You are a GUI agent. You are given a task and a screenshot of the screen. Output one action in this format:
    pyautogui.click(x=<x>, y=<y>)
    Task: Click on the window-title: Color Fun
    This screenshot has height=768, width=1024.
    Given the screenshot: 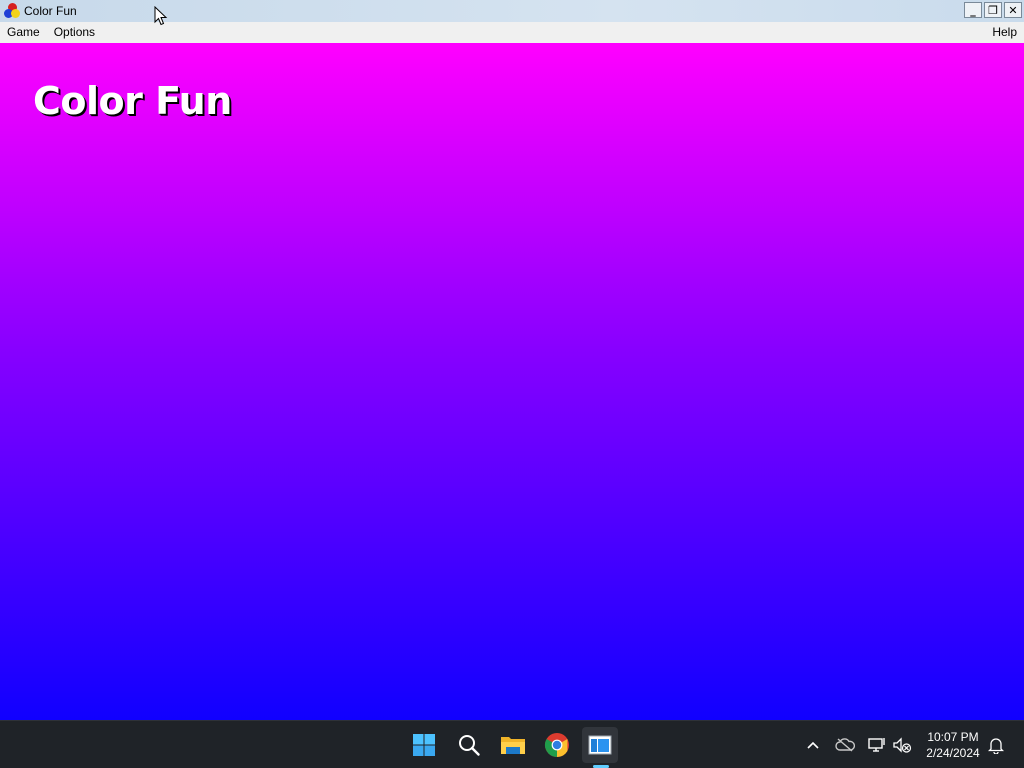 What is the action you would take?
    pyautogui.click(x=50, y=11)
    